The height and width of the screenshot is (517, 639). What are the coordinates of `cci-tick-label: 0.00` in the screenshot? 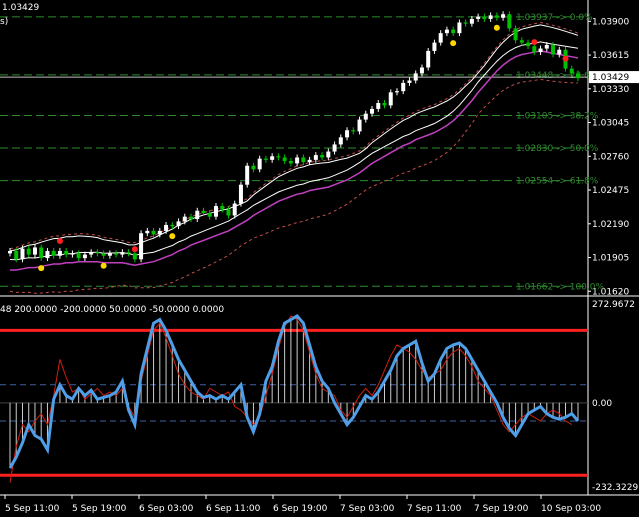 It's located at (602, 404).